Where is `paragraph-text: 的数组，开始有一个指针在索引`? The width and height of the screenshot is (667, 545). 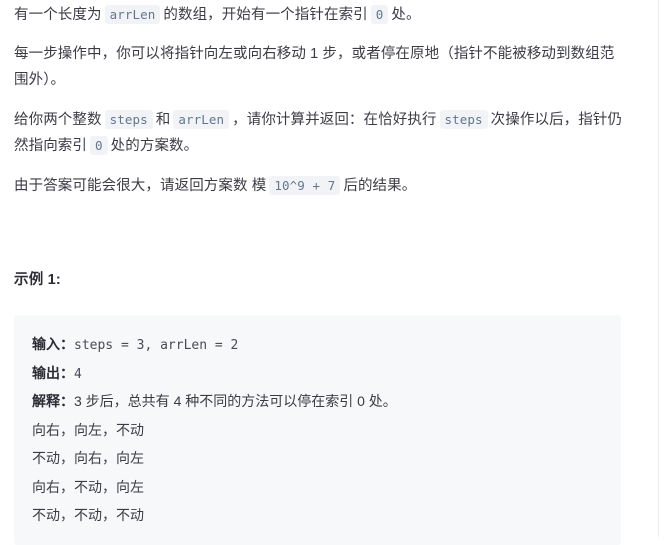
paragraph-text: 的数组，开始有一个指针在索引 is located at coordinates (265, 15).